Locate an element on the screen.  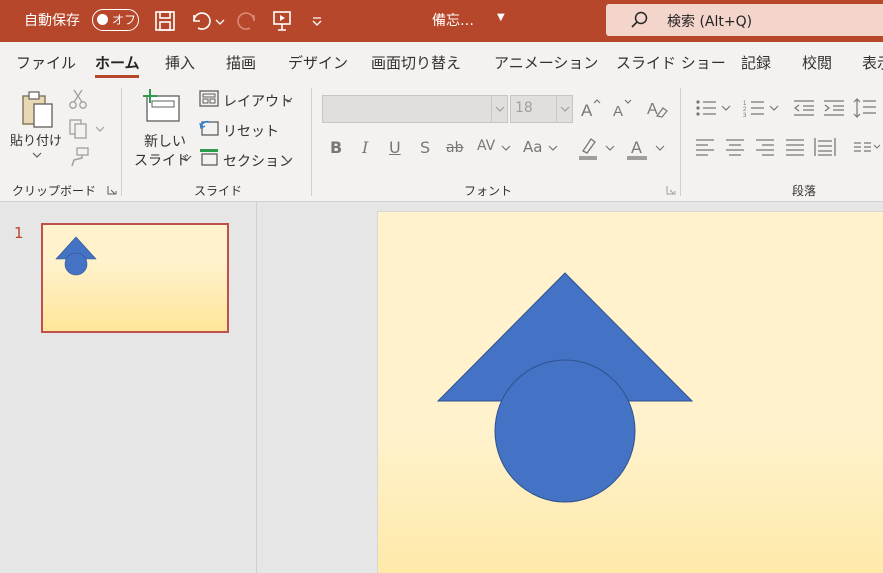
slide-shapes is located at coordinates (565, 387).